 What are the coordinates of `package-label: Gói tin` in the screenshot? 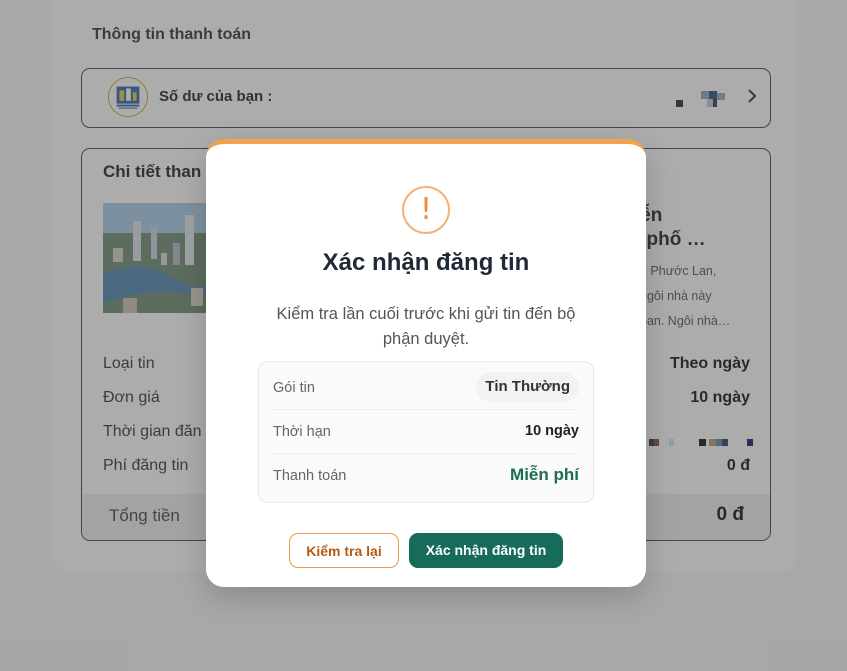 It's located at (294, 388).